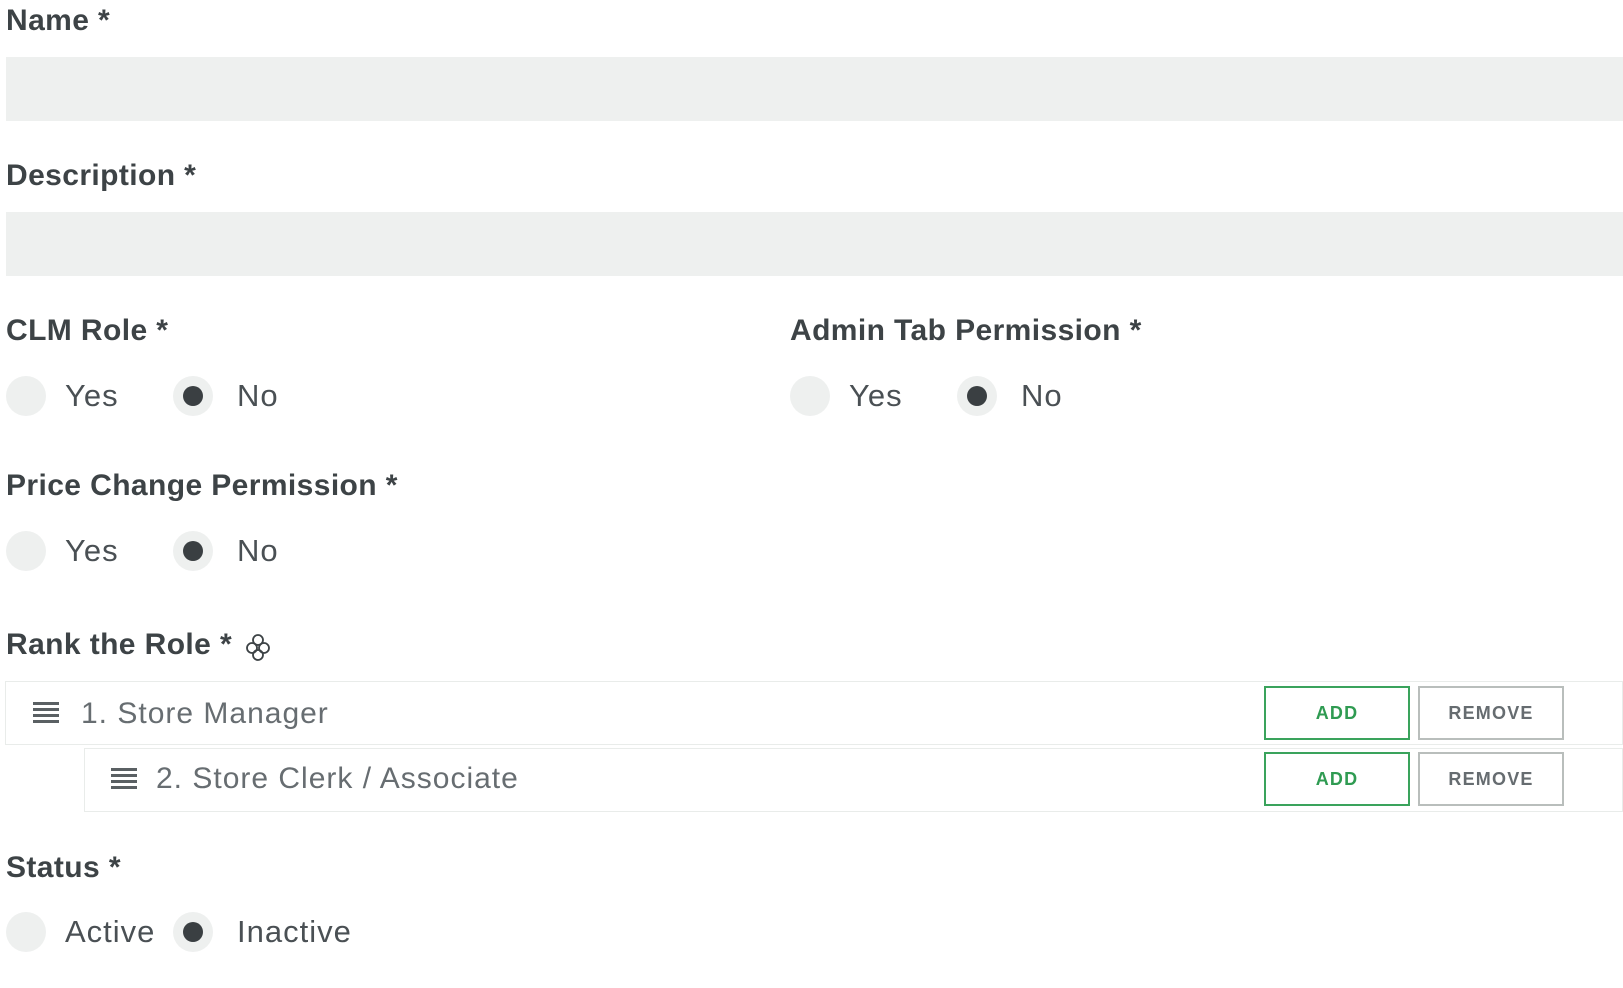 Image resolution: width=1623 pixels, height=988 pixels. Describe the element at coordinates (814, 244) in the screenshot. I see `description-input` at that location.